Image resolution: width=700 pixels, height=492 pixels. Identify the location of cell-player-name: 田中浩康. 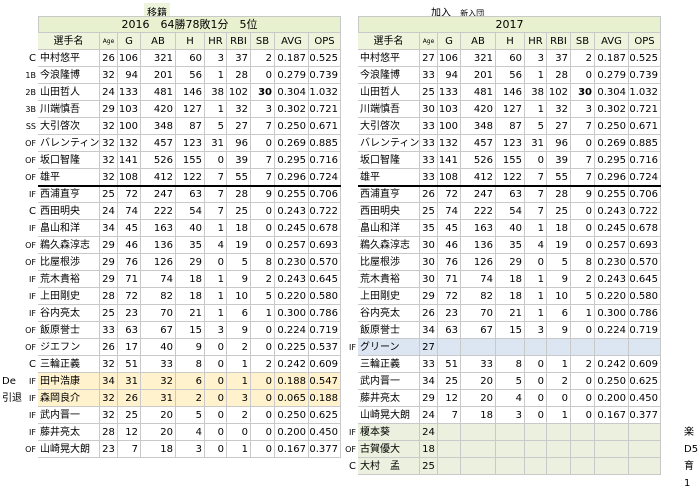
(69, 381).